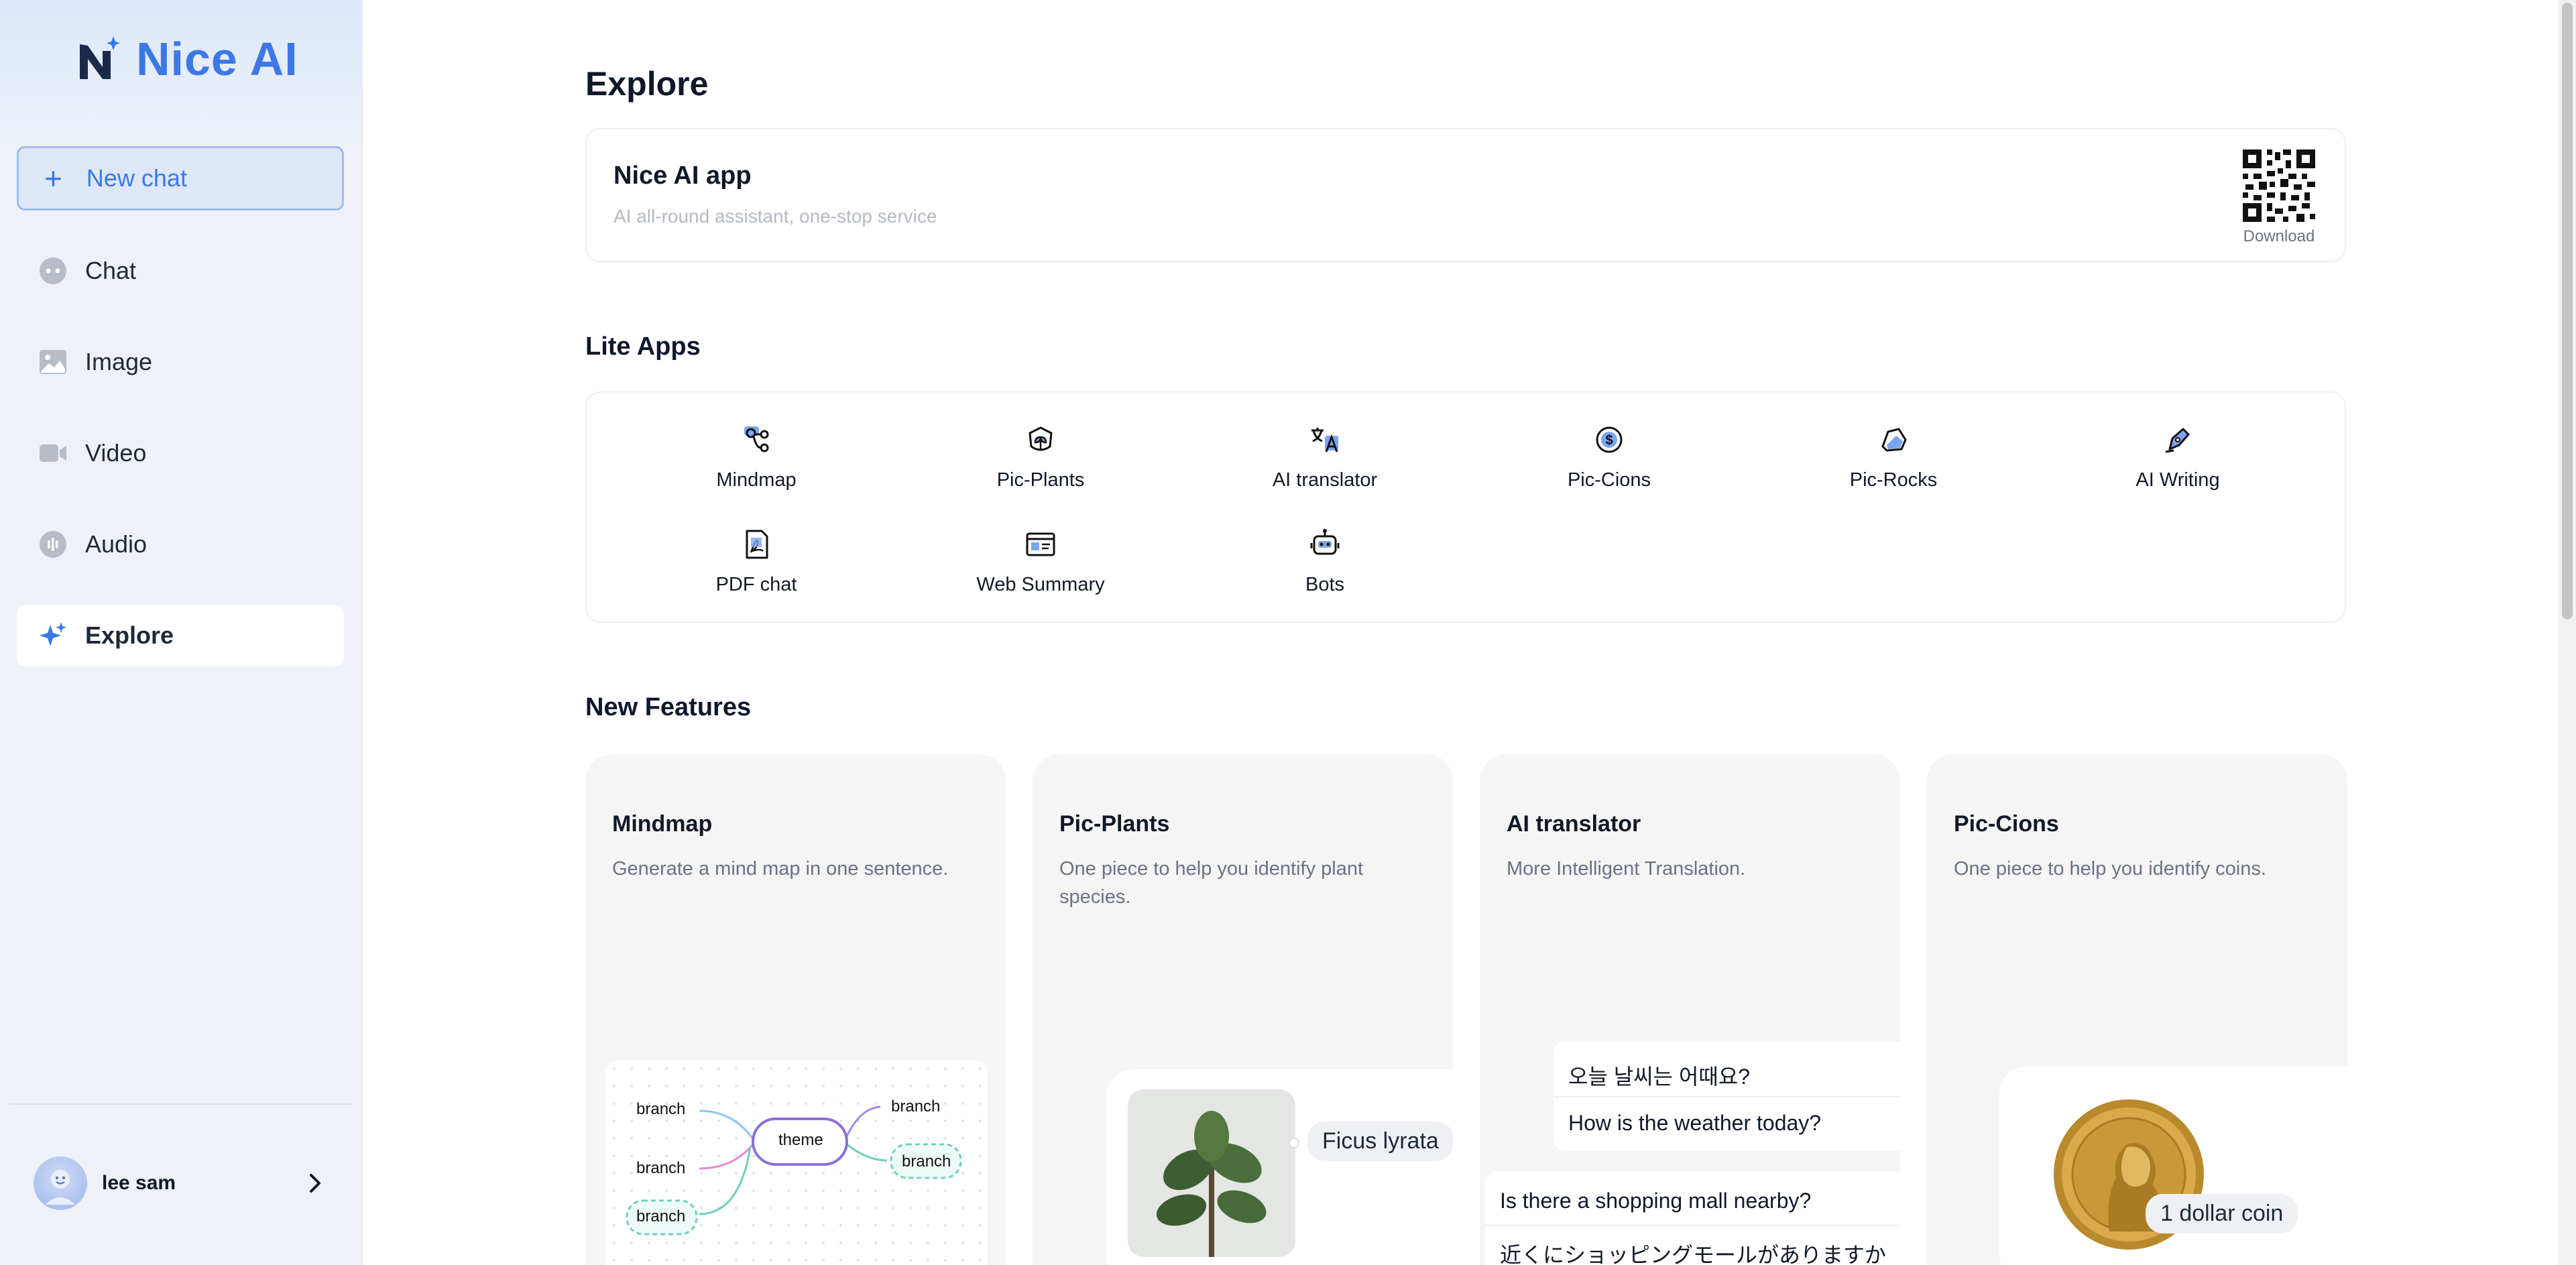 Image resolution: width=2576 pixels, height=1265 pixels. What do you see at coordinates (53, 635) in the screenshot?
I see `sparkle-icon` at bounding box center [53, 635].